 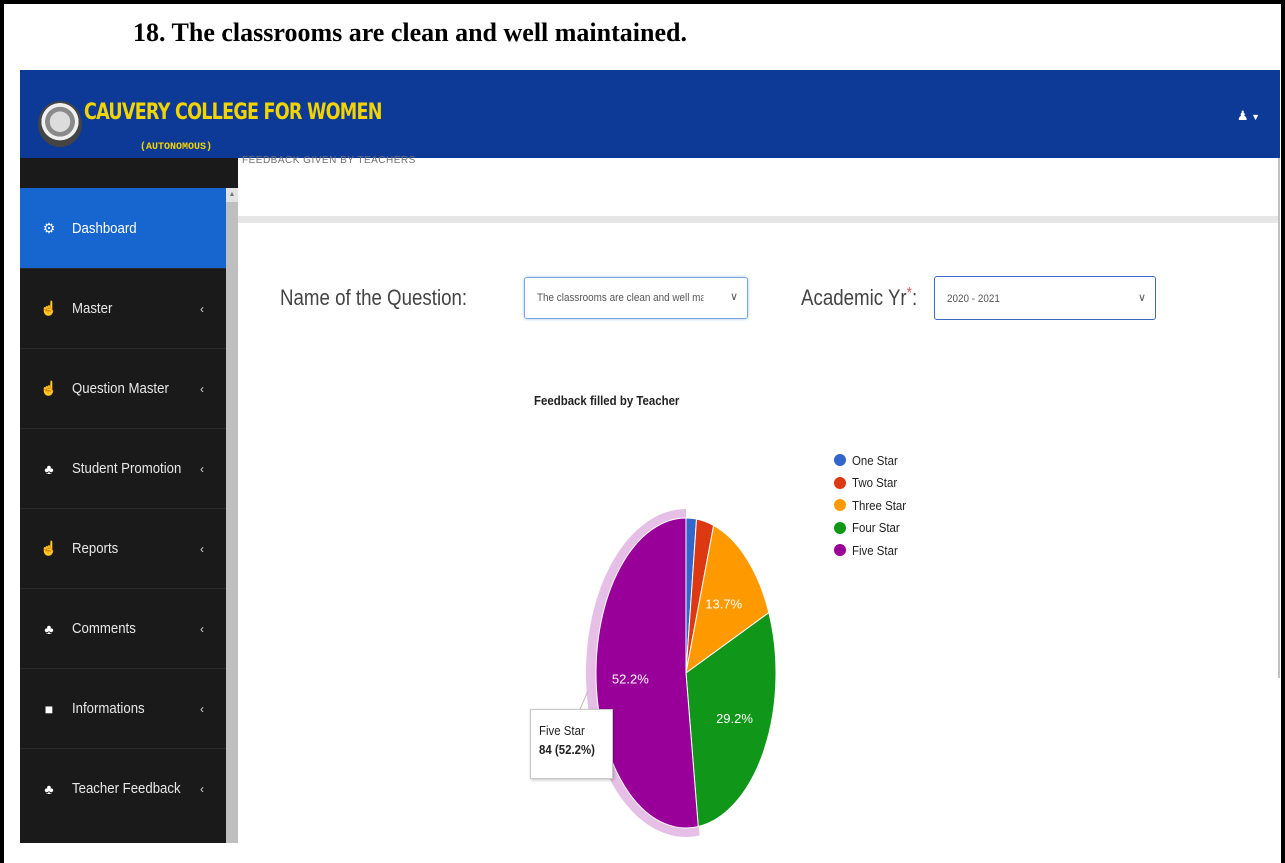 I want to click on sidebar-item-label: Reports, so click(x=95, y=548).